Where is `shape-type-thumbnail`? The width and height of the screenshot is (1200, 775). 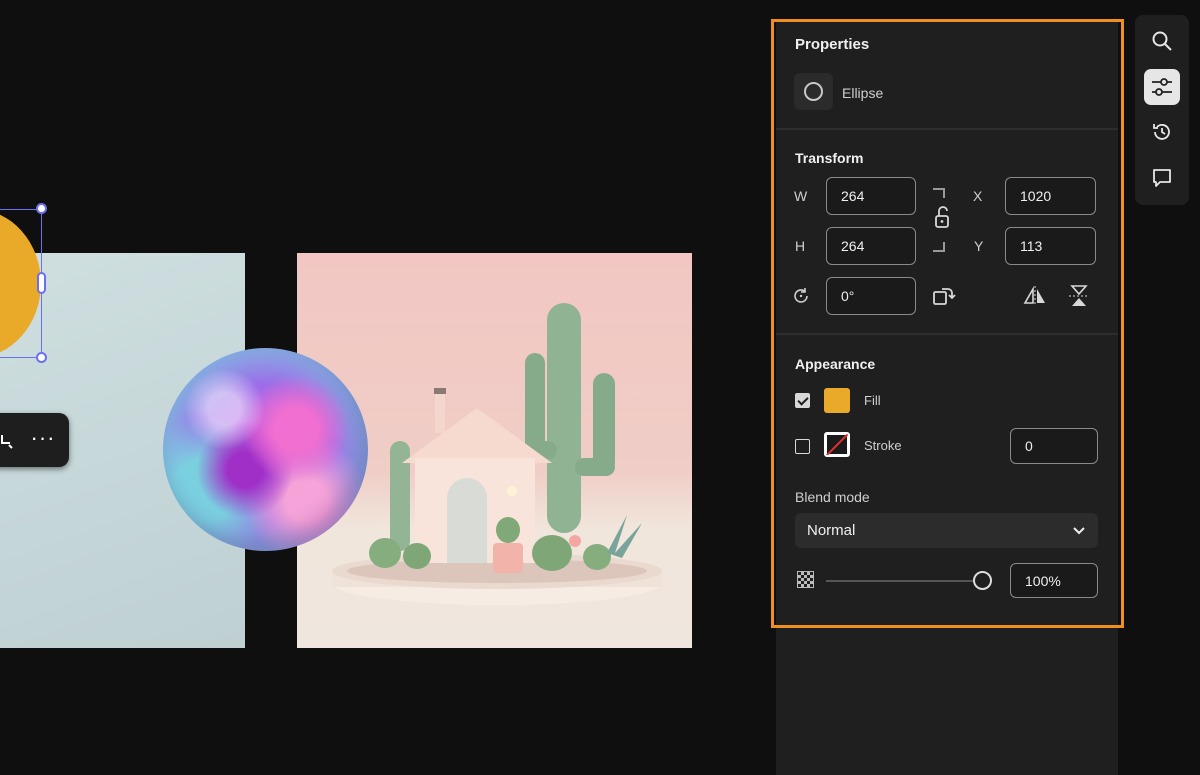
shape-type-thumbnail is located at coordinates (813, 91).